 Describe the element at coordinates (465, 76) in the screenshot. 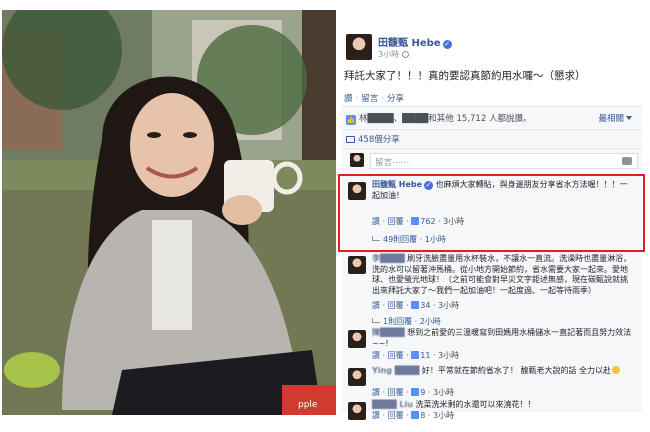

I see `post-text: 拜託大家了！！！真的要認真節約用水囉～（懇求）` at that location.